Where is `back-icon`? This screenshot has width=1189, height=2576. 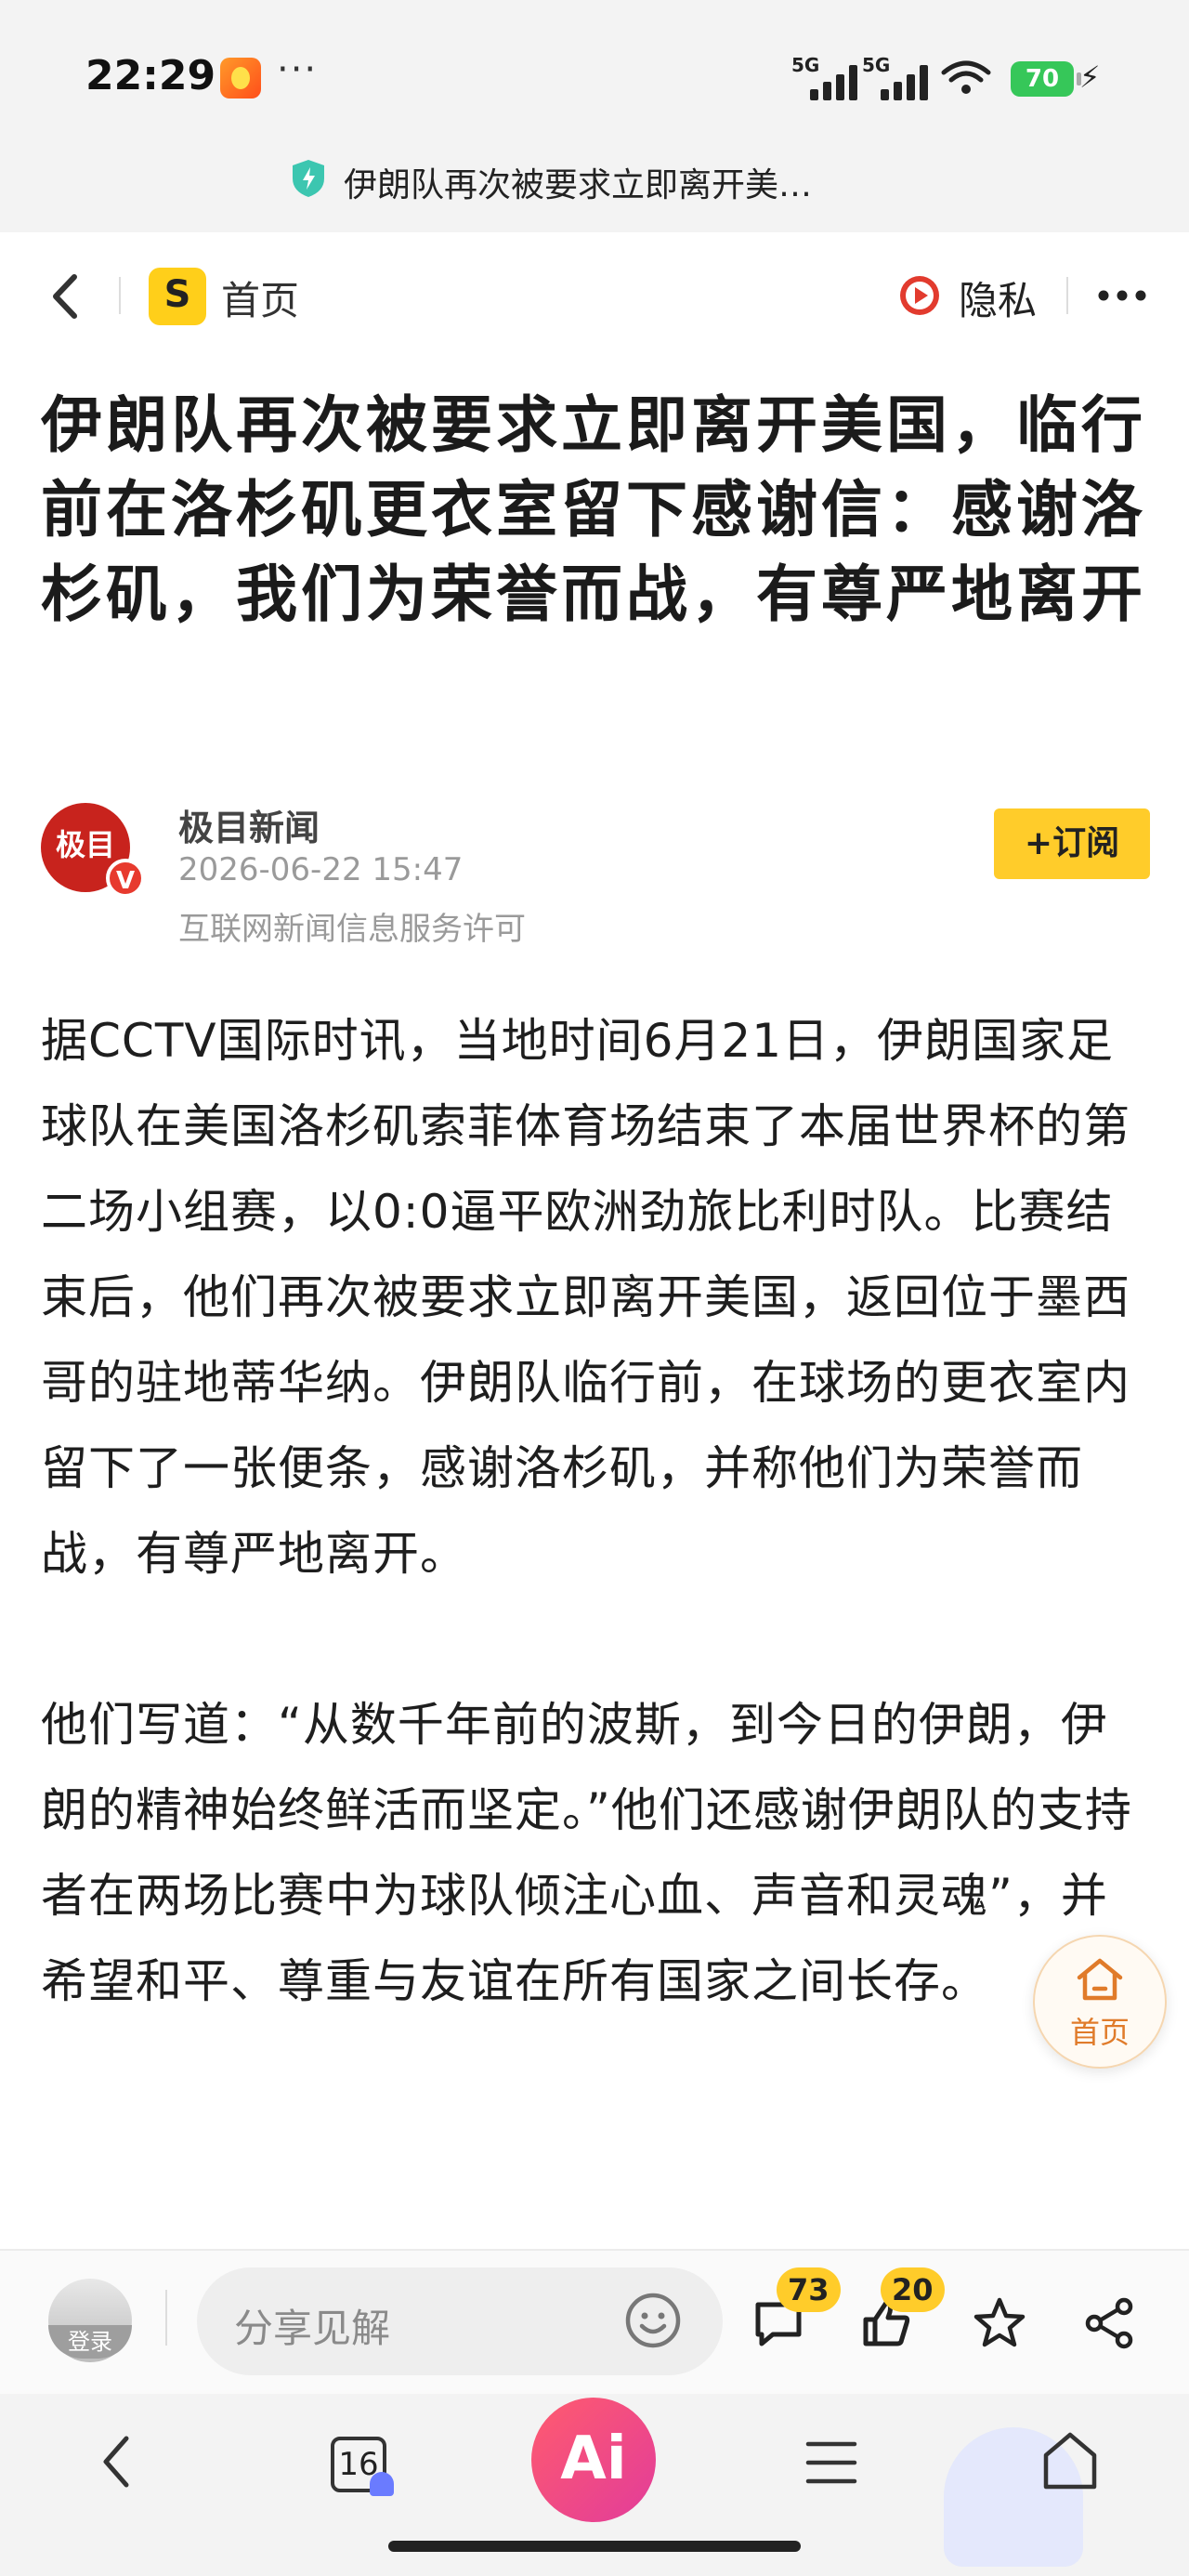 back-icon is located at coordinates (65, 296).